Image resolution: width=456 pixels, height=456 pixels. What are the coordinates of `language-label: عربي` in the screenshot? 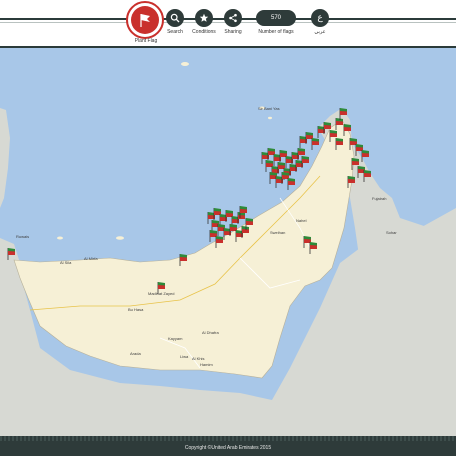 It's located at (320, 32).